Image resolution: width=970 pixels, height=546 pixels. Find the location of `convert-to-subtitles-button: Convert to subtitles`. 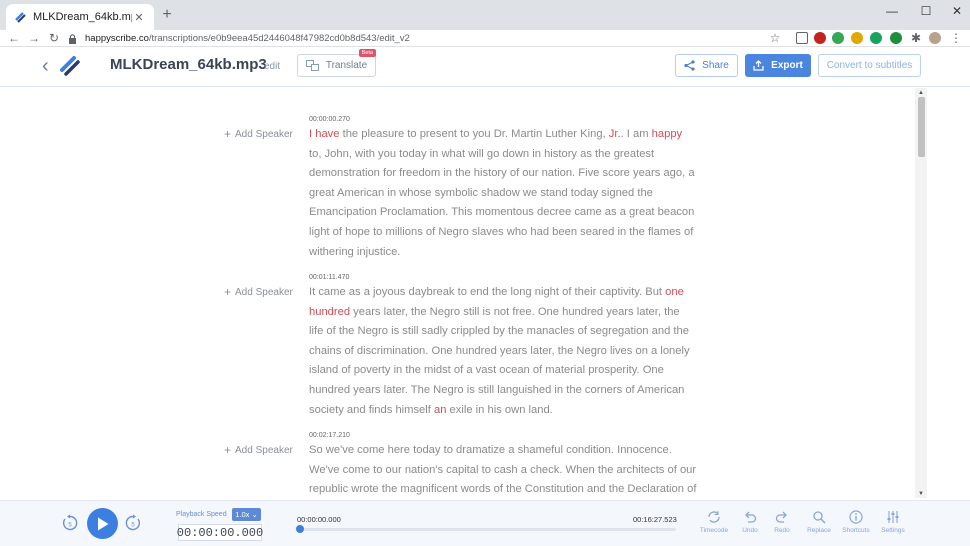

convert-to-subtitles-button: Convert to subtitles is located at coordinates (869, 65).